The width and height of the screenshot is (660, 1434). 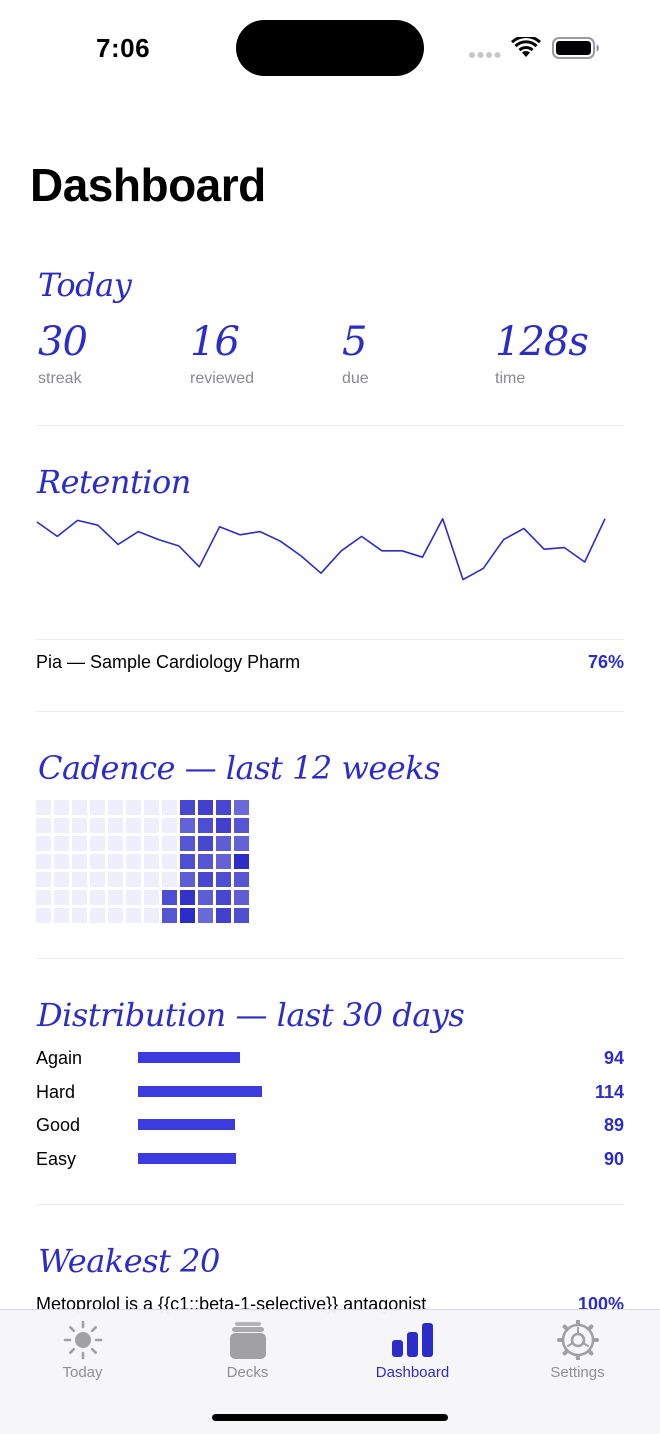 I want to click on tab-decks: Decks, so click(x=247, y=1355).